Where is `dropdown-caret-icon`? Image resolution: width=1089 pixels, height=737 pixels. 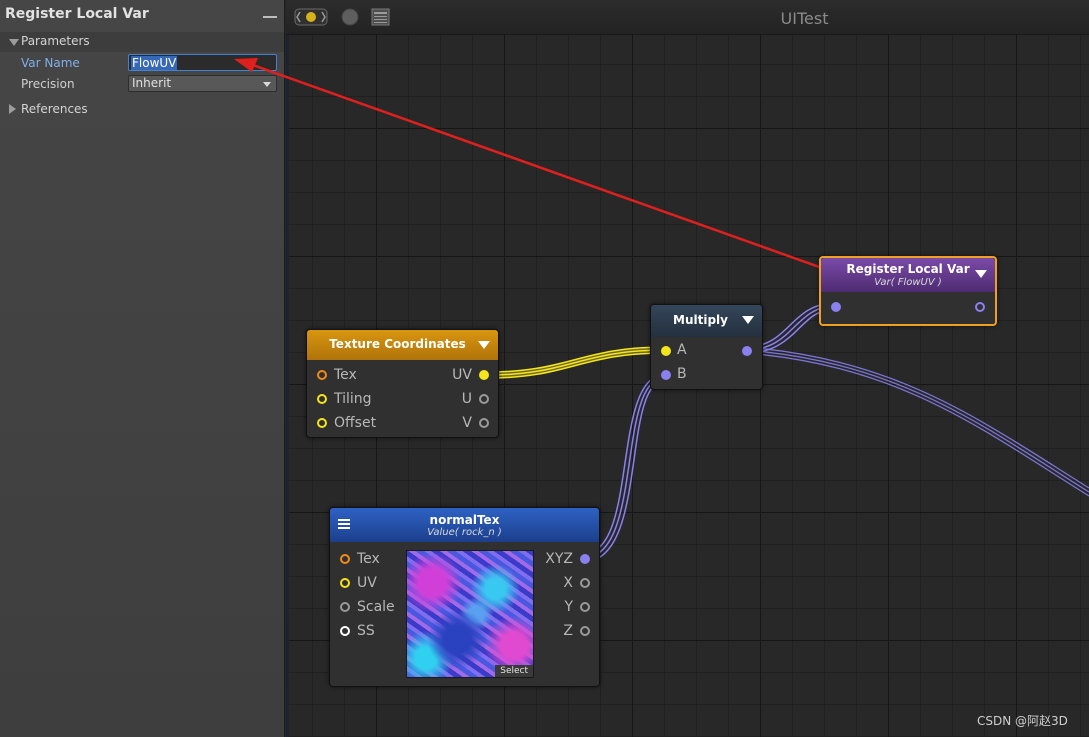 dropdown-caret-icon is located at coordinates (267, 84).